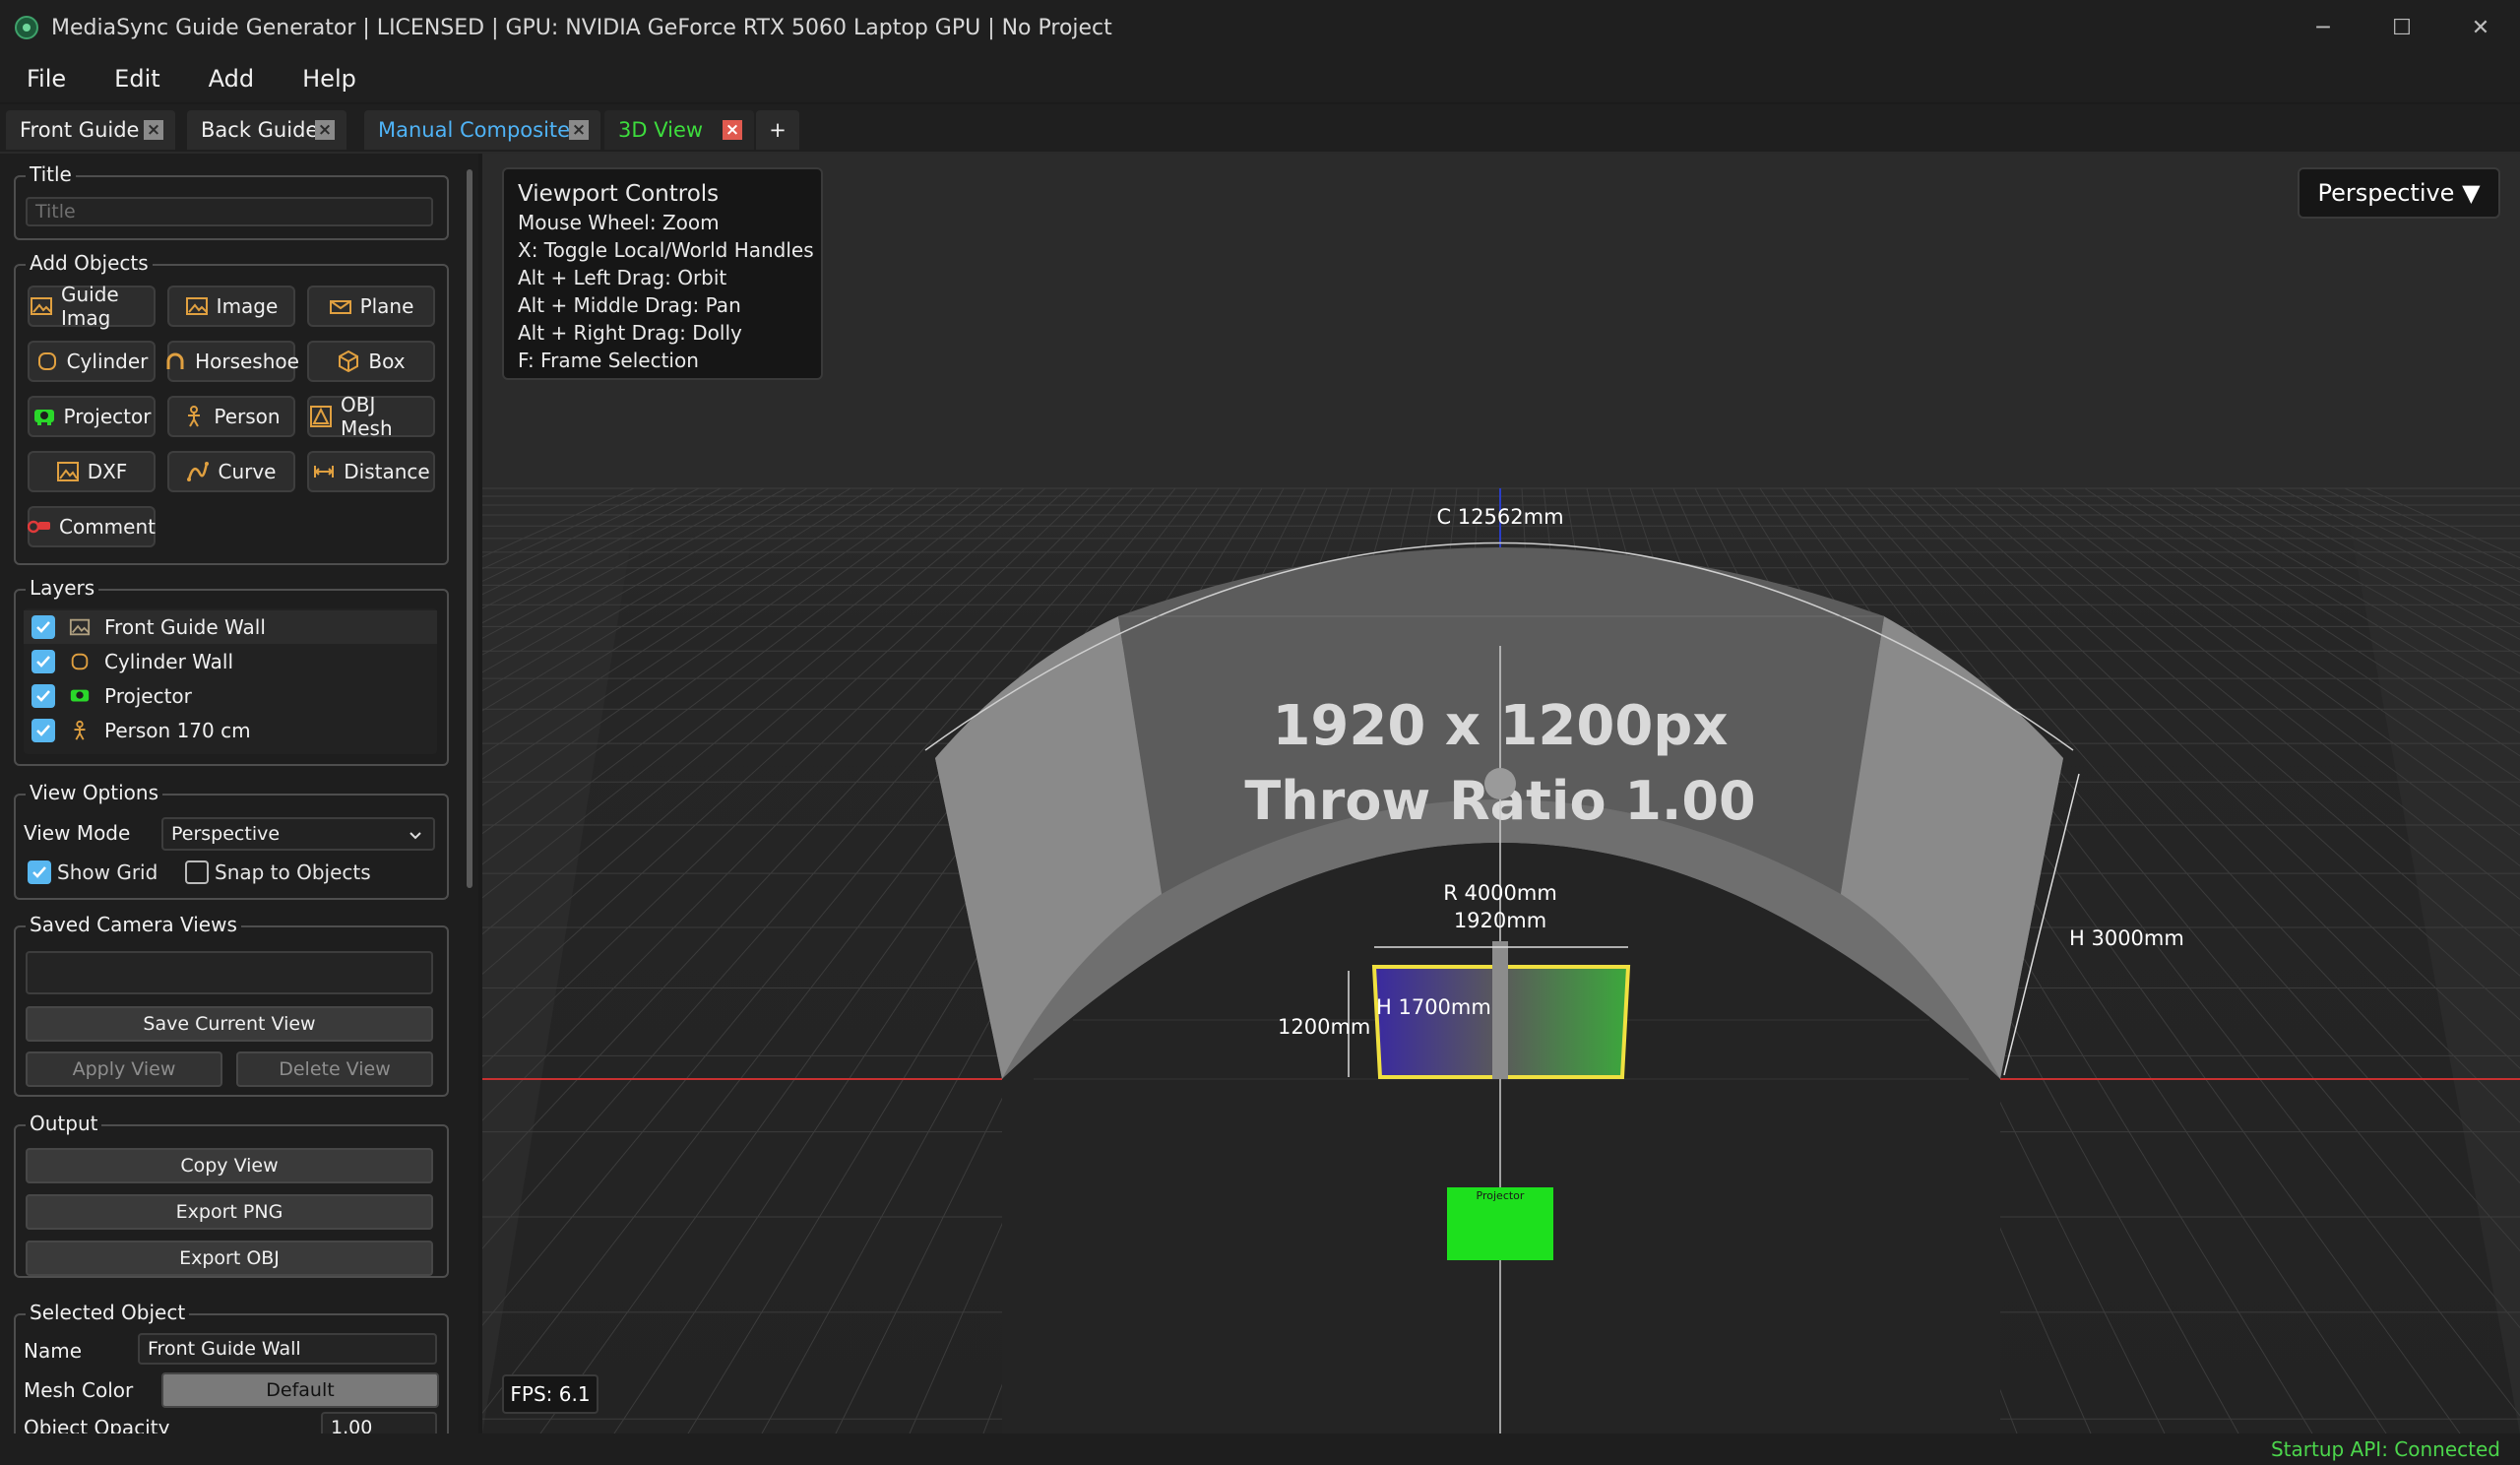  Describe the element at coordinates (324, 472) in the screenshot. I see `distance-icon` at that location.